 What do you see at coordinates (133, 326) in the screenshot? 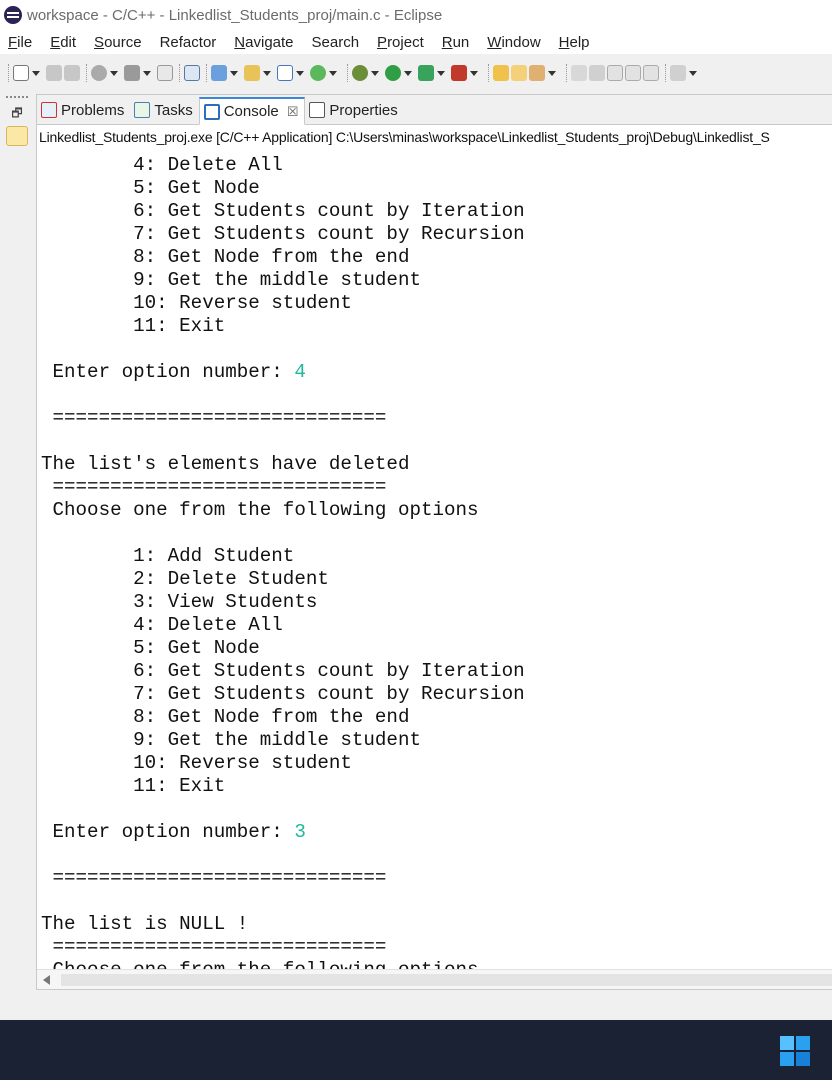
I see `console-line-text: 11: Exit` at bounding box center [133, 326].